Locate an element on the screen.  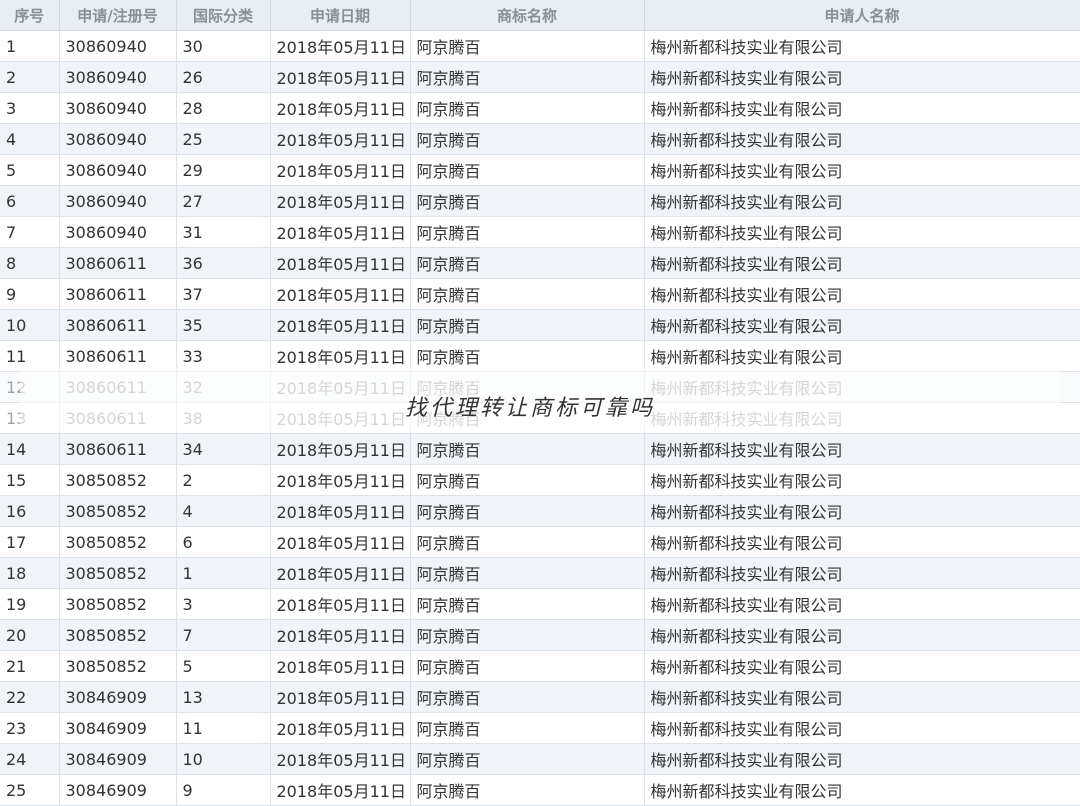
header-reg-number: 申请/注册号 is located at coordinates (118, 15).